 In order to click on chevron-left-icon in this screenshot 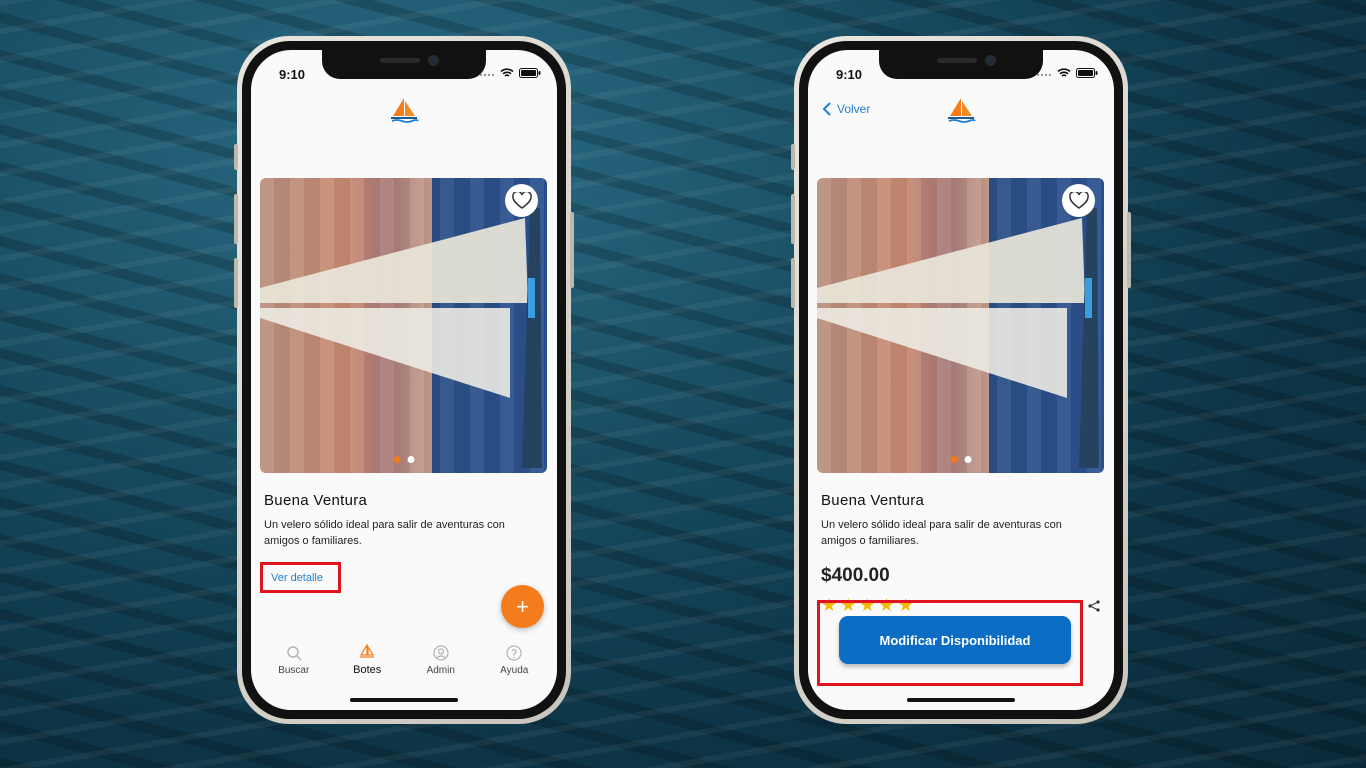, I will do `click(826, 109)`.